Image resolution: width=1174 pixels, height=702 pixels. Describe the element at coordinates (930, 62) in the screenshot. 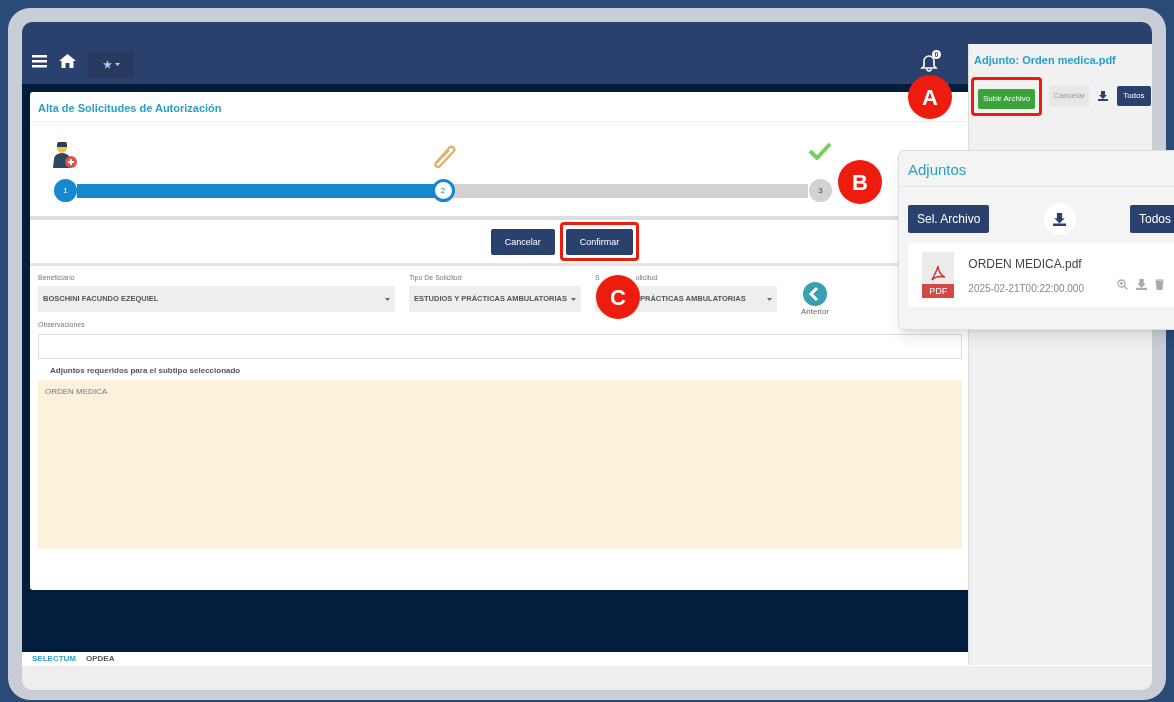

I see `bell-icon` at that location.